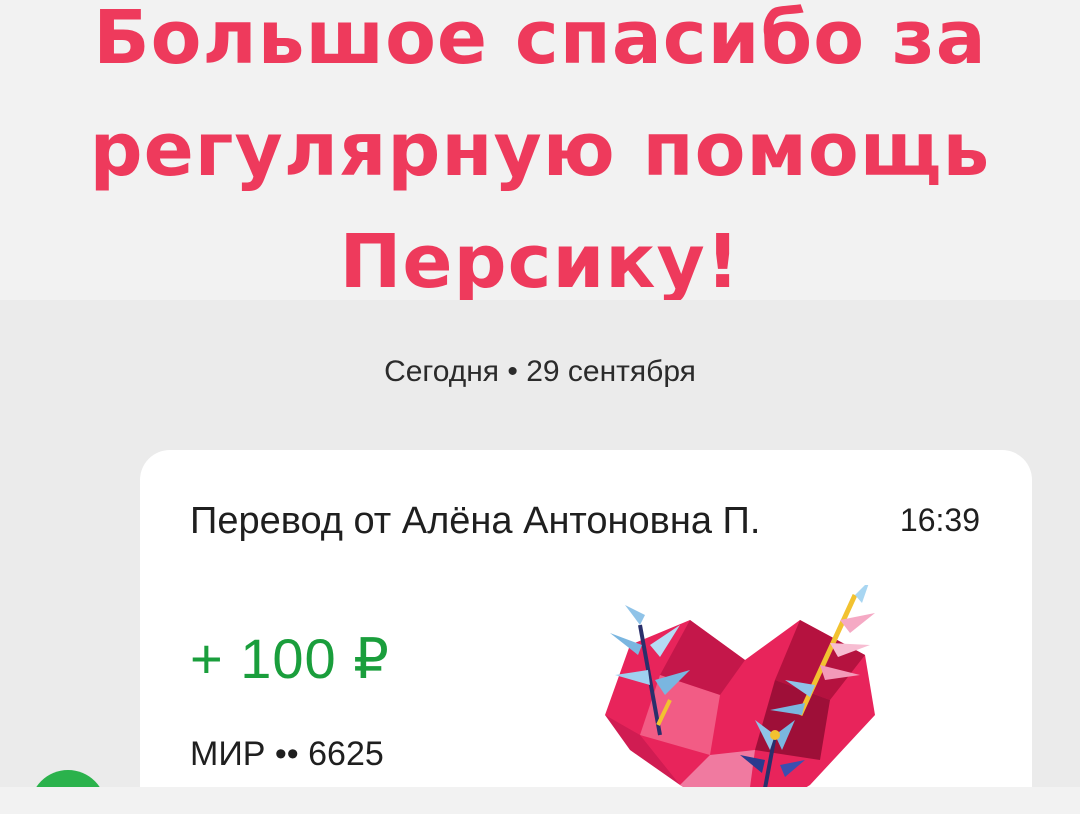 This screenshot has height=814, width=1080. What do you see at coordinates (939, 520) in the screenshot?
I see `transaction-time: 16:39` at bounding box center [939, 520].